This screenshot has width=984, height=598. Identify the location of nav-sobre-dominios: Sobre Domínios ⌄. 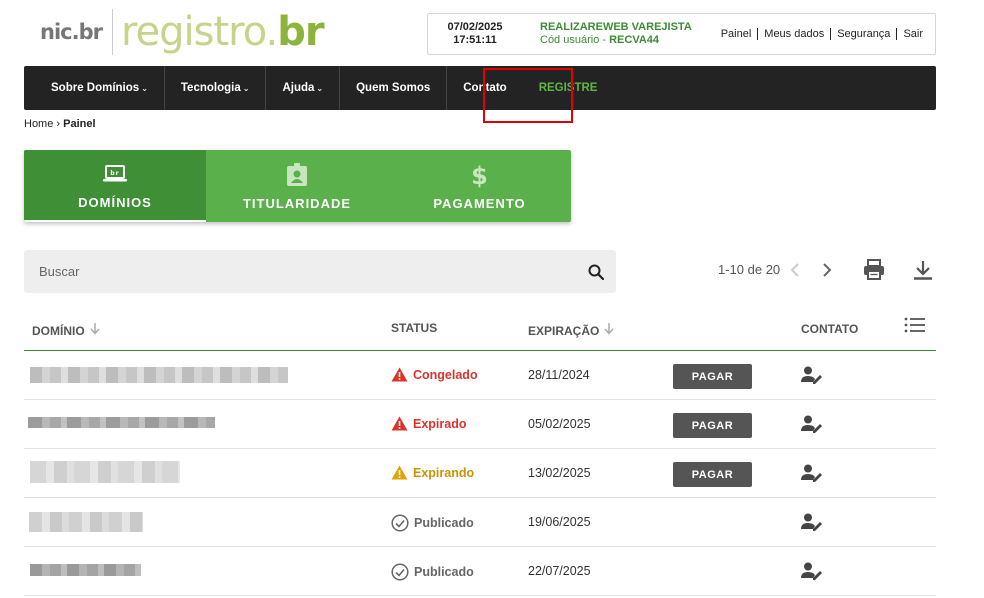
(94, 88).